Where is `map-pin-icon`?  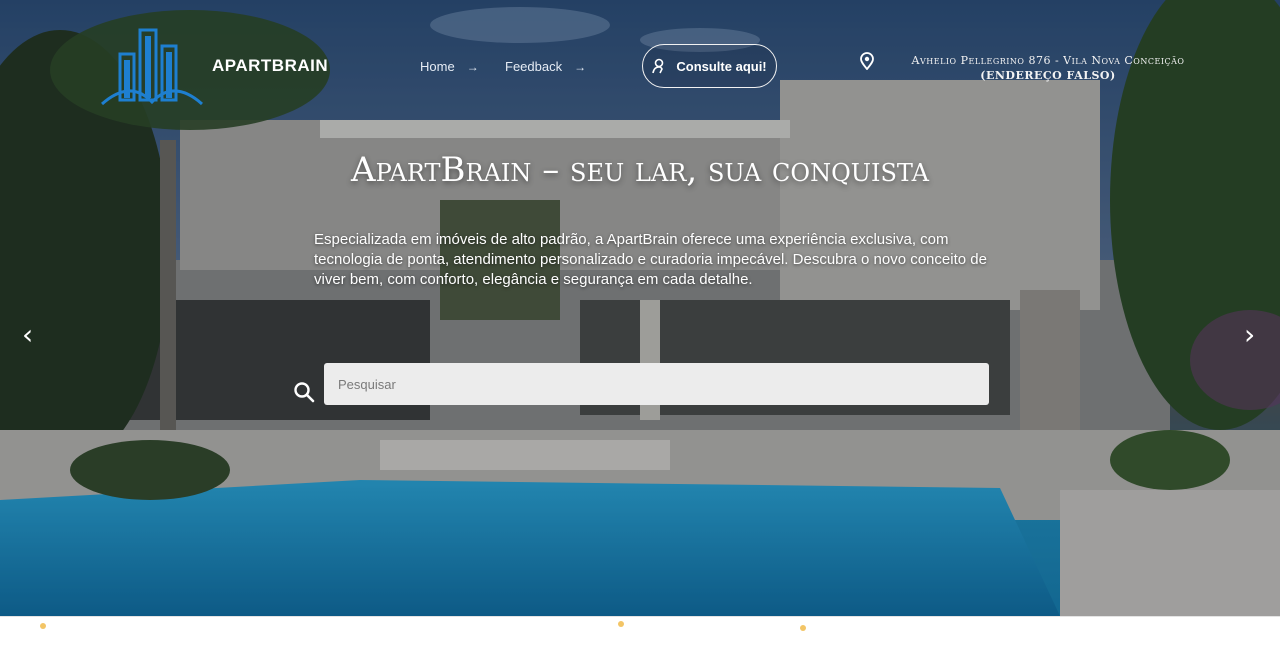
map-pin-icon is located at coordinates (867, 61).